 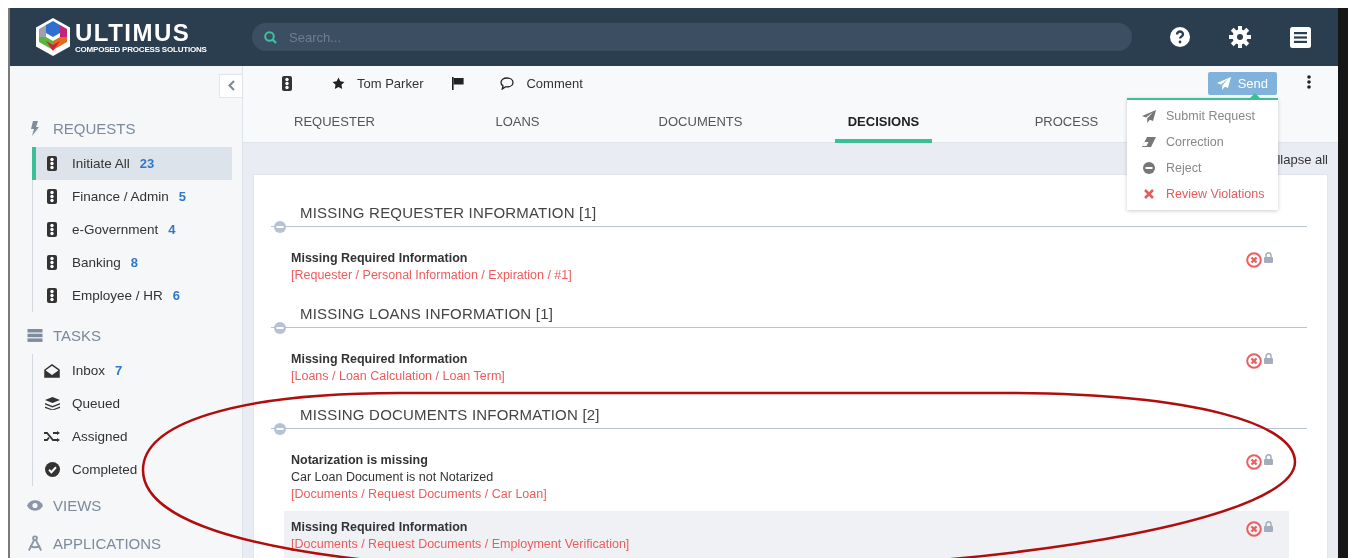 I want to click on status-button, so click(x=287, y=83).